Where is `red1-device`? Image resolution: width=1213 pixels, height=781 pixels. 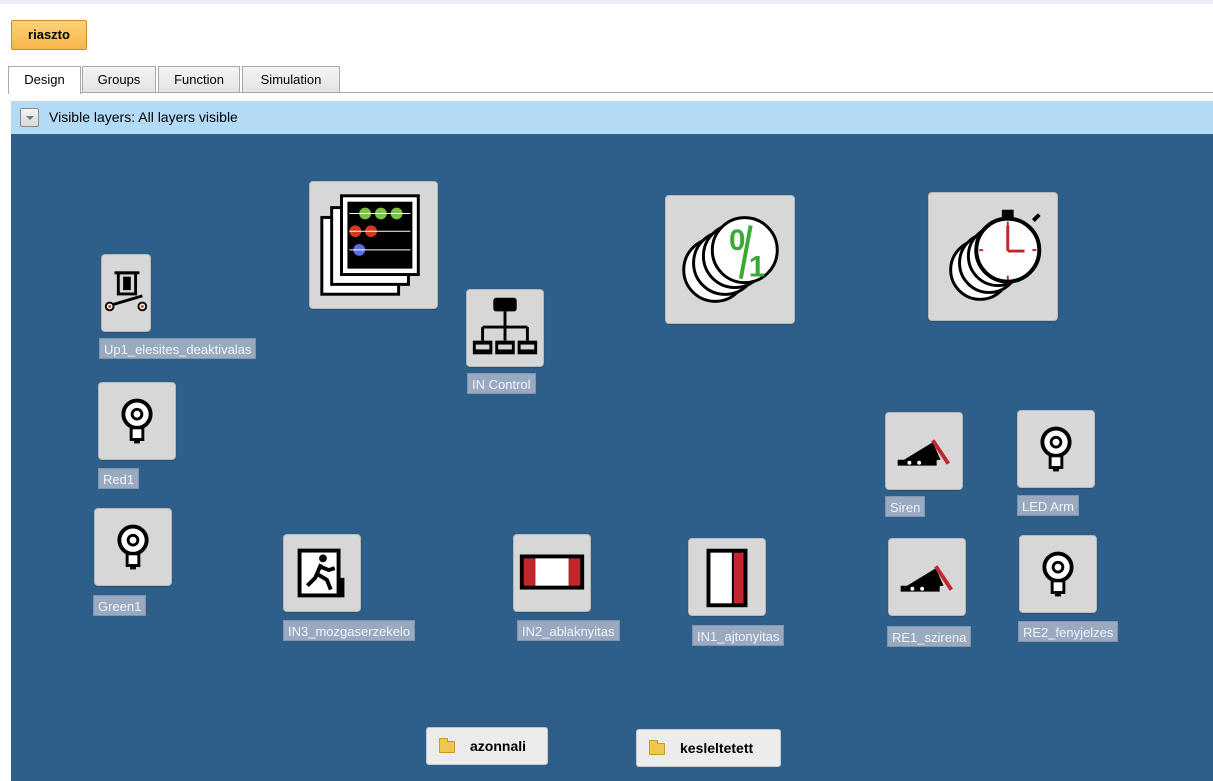
red1-device is located at coordinates (137, 421).